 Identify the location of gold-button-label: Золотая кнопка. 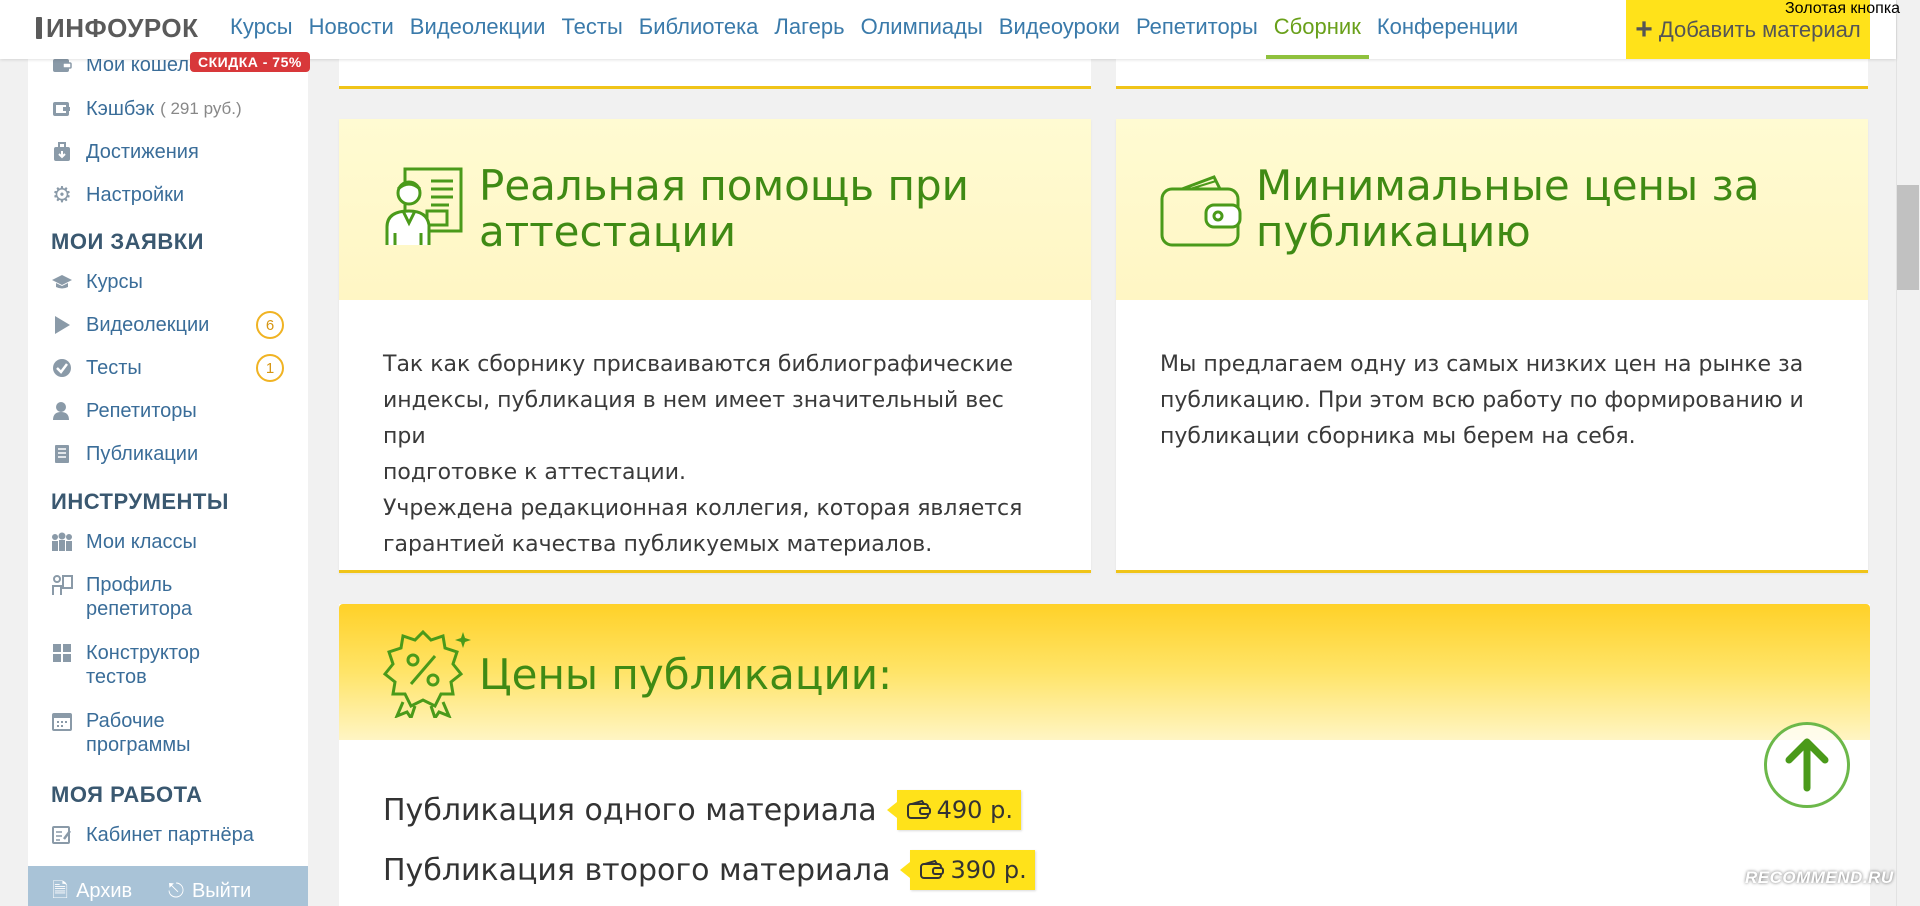
(1842, 9).